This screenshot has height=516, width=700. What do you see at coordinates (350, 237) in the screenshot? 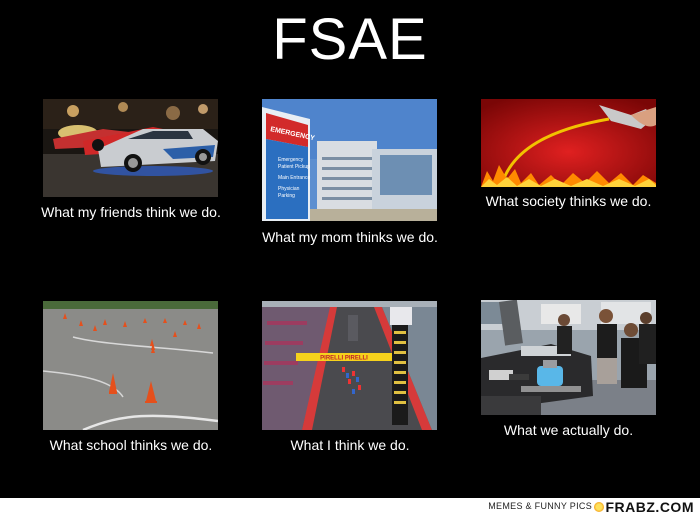
I see `panel-caption-mom: What my mom thinks we do.` at bounding box center [350, 237].